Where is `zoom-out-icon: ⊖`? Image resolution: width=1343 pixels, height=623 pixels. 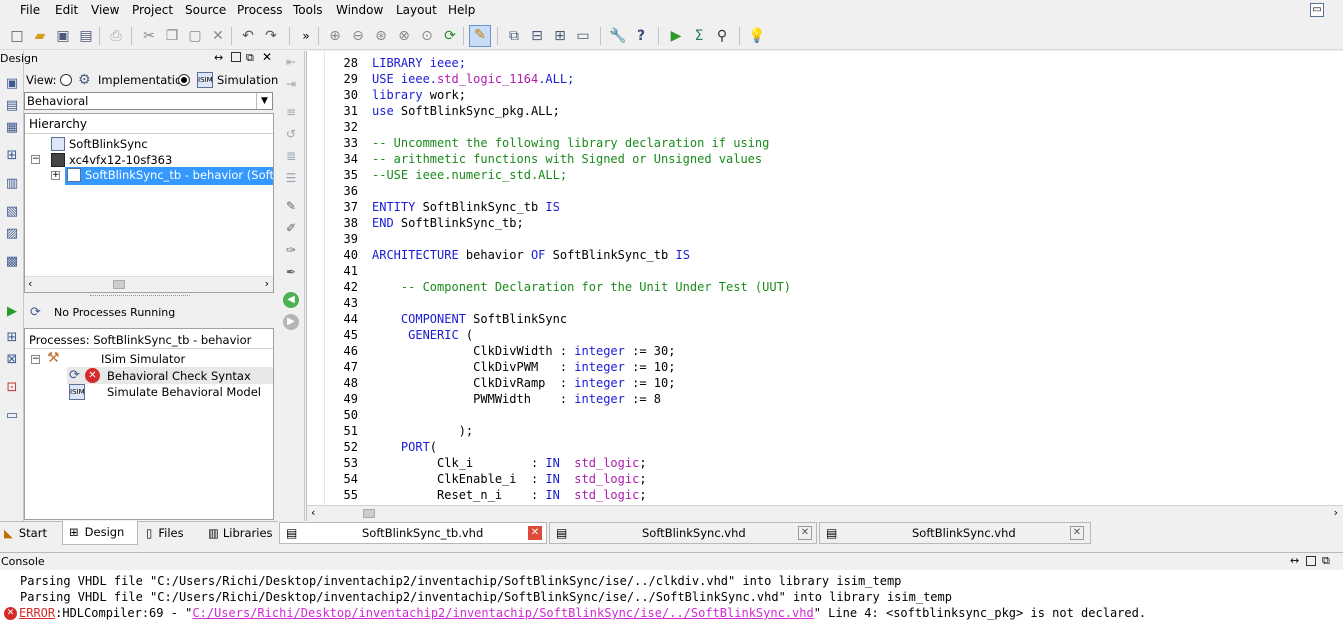 zoom-out-icon: ⊖ is located at coordinates (358, 36).